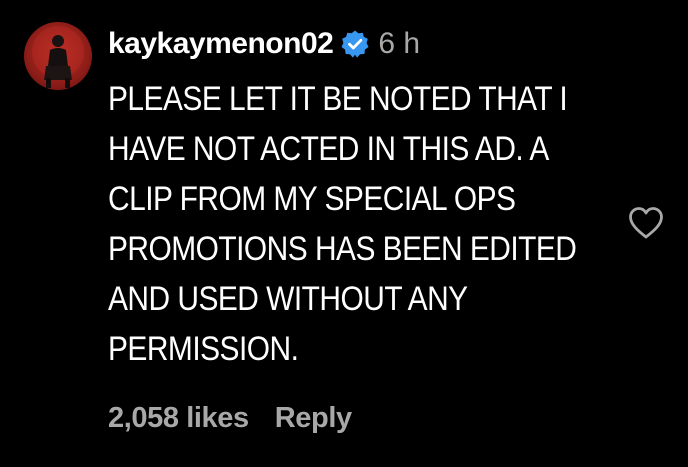 This screenshot has width=688, height=467. I want to click on comment-text-line: PLEASE LET IT BE NOTED THAT I, so click(338, 99).